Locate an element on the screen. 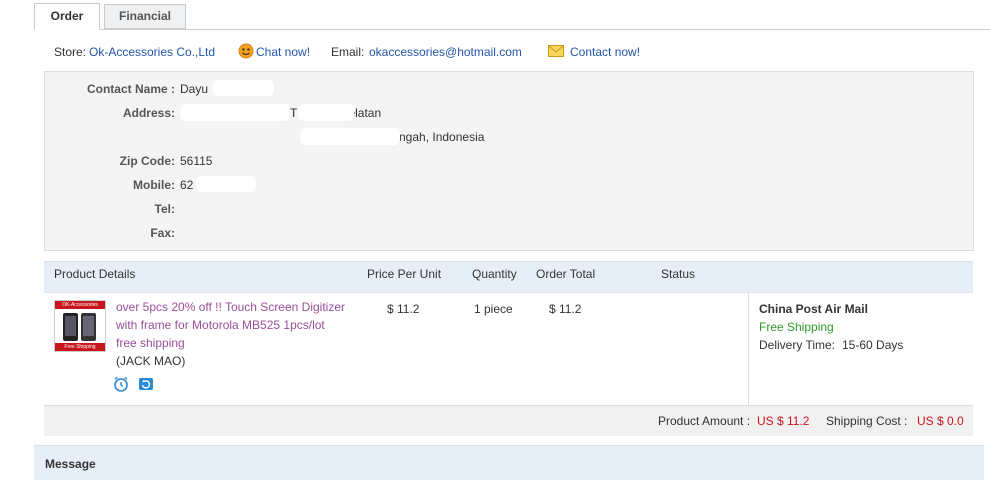 This screenshot has height=481, width=990. contact-name-label: Contact Name : is located at coordinates (130, 89).